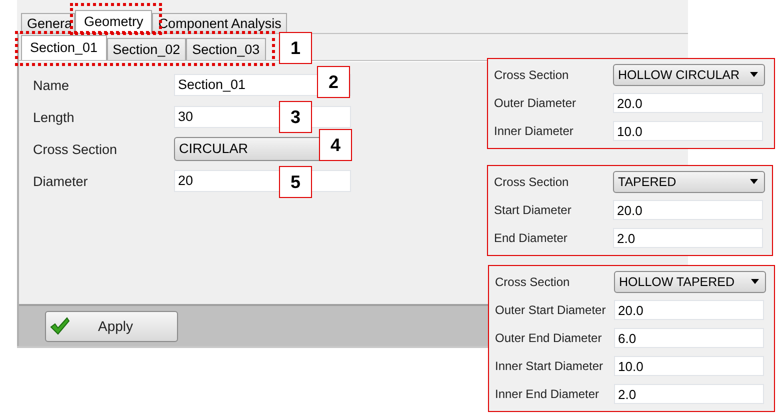 The image size is (783, 416). I want to click on field-label: Outer Start Diameter, so click(551, 309).